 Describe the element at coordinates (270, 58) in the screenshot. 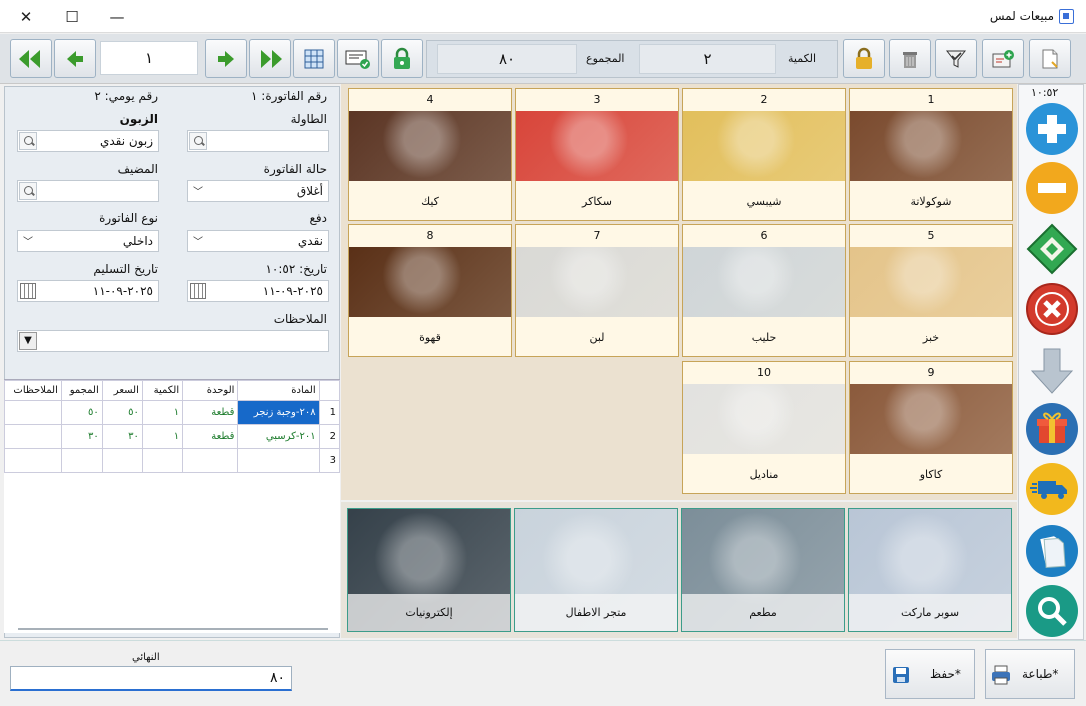

I see `last-record-button` at that location.